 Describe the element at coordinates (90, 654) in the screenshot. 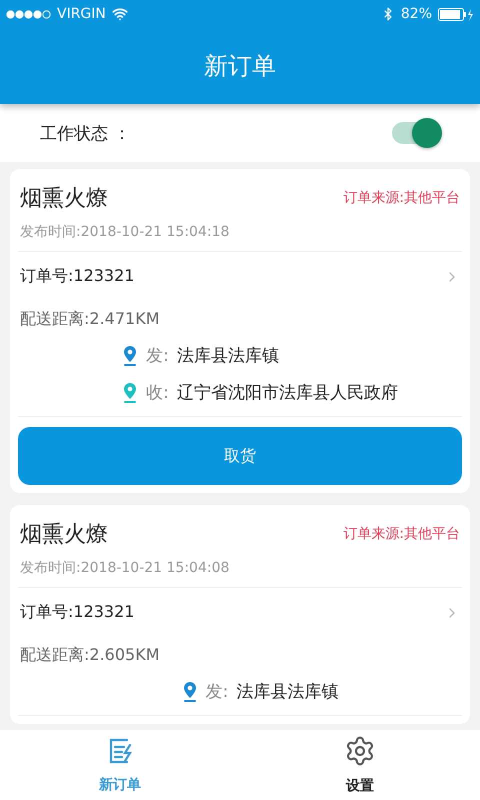

I see `delivery-distance: 配送距离:2.605KM` at that location.